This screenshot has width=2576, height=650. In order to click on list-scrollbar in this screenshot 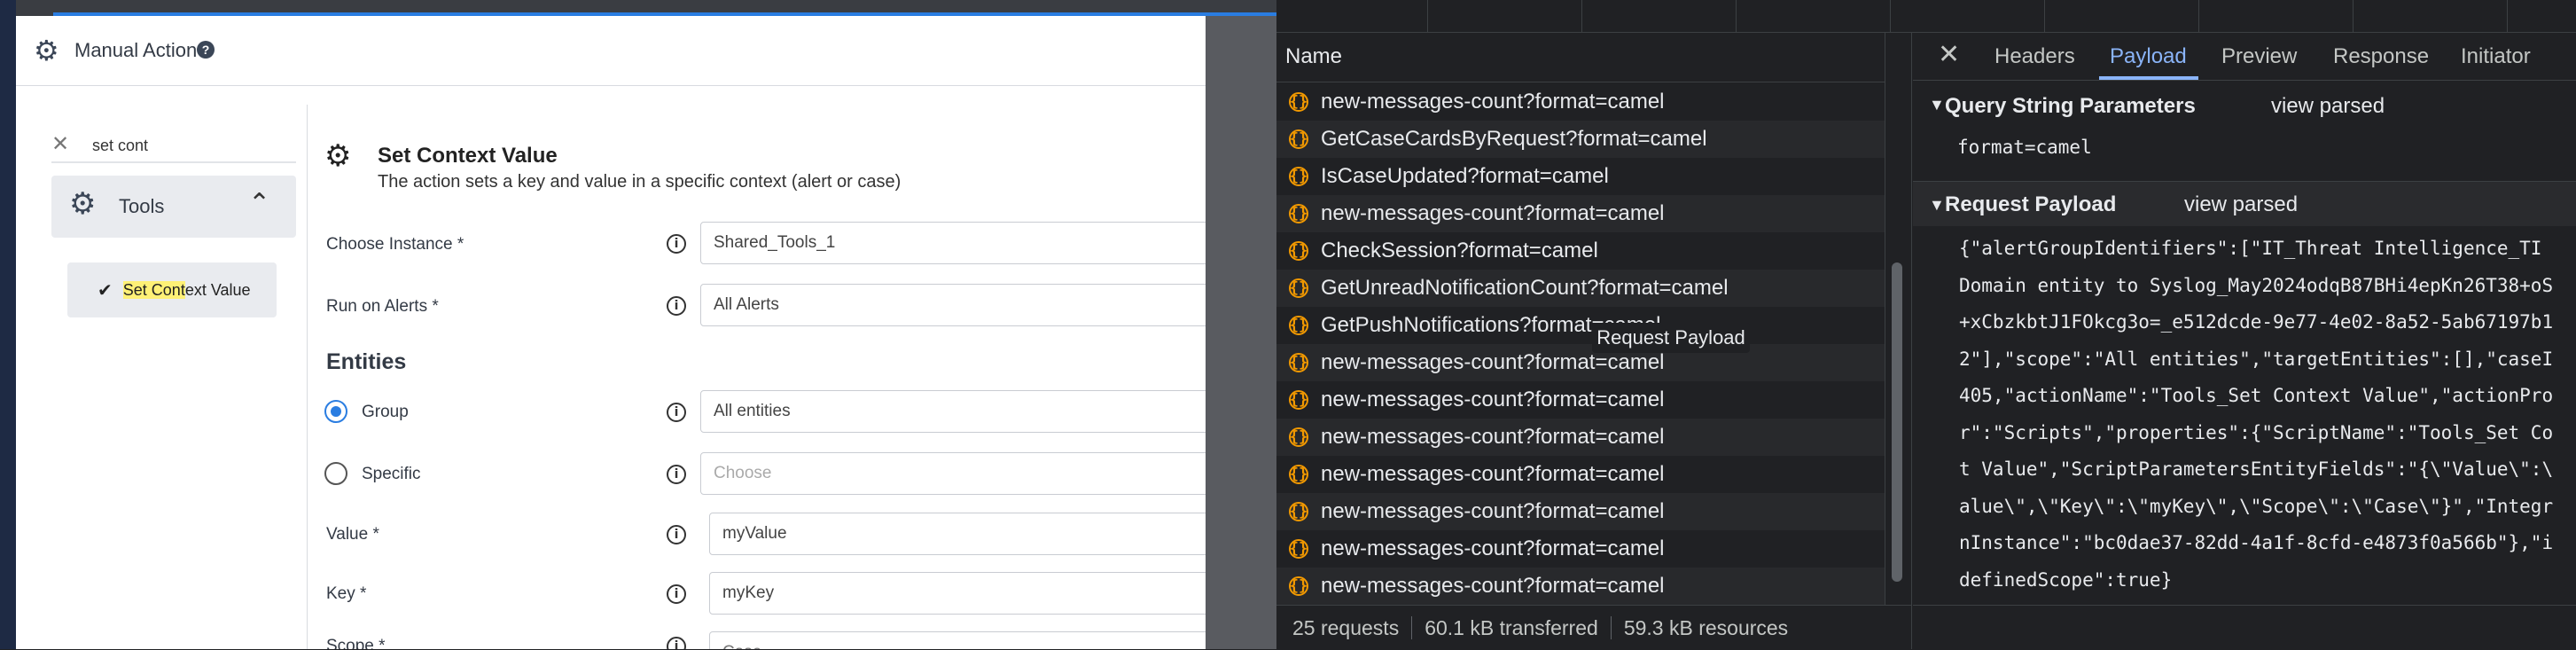, I will do `click(1897, 422)`.